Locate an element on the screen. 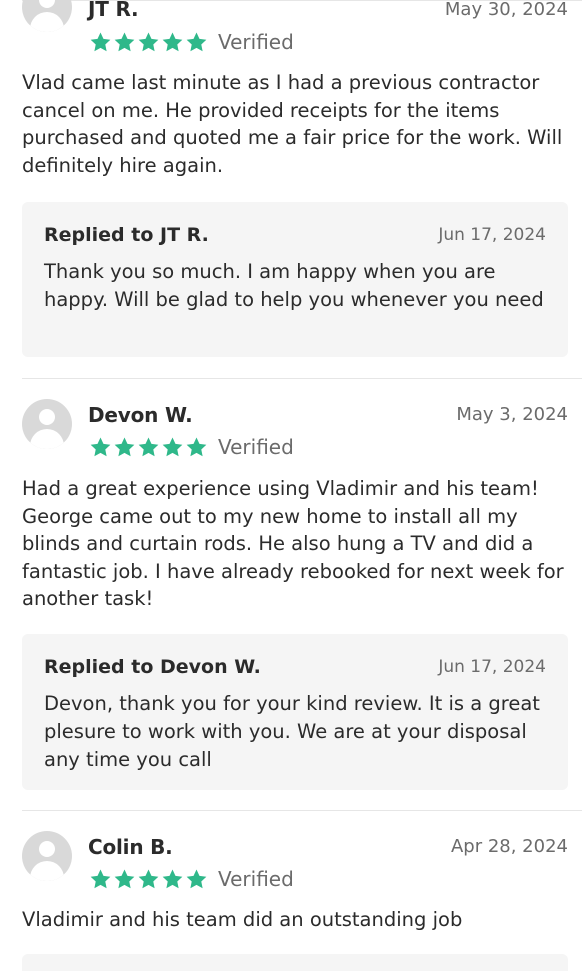 The width and height of the screenshot is (582, 971). reviewer-name: JT R. is located at coordinates (113, 10).